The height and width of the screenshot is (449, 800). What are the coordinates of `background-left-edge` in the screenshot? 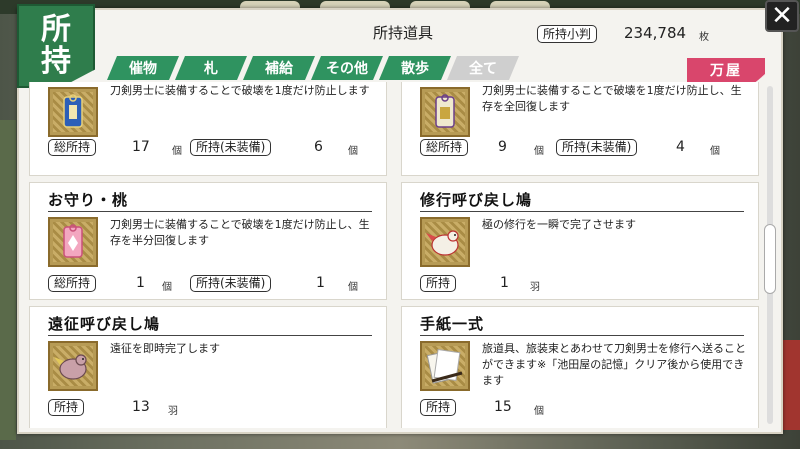 It's located at (8, 280).